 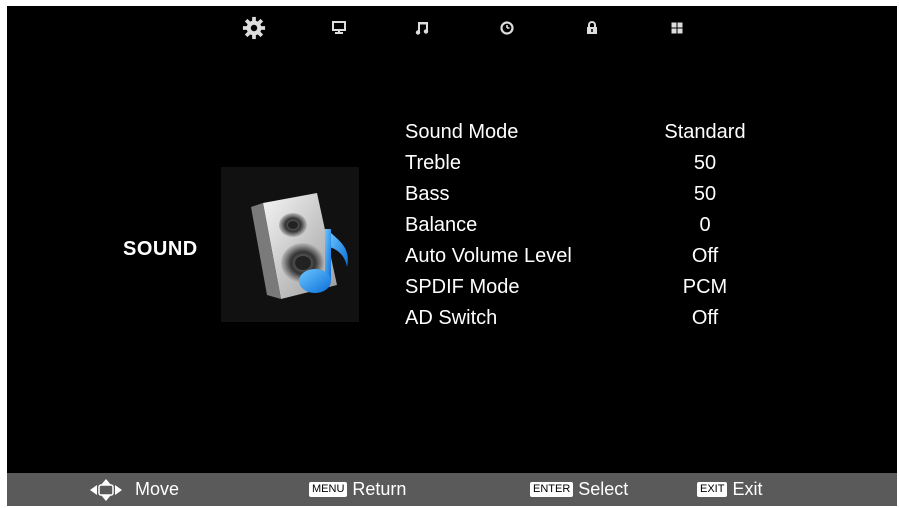 What do you see at coordinates (615, 164) in the screenshot?
I see `menu-row-treble: Treble 50` at bounding box center [615, 164].